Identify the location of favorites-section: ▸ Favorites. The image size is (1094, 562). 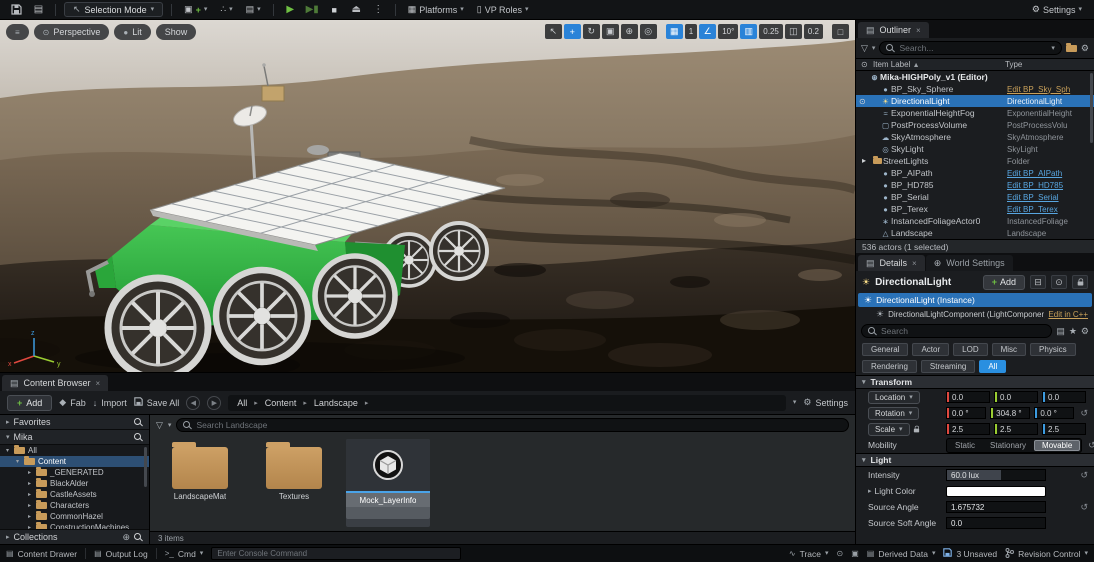
(74, 422).